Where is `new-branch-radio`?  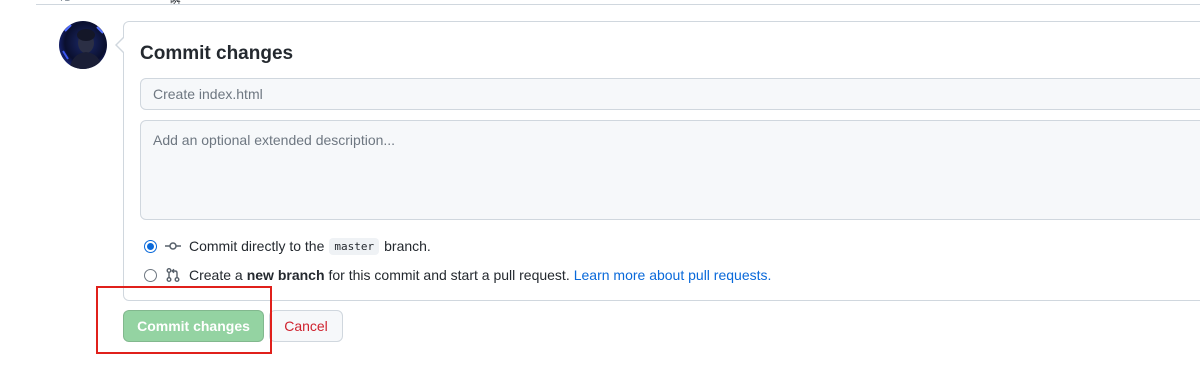
new-branch-radio is located at coordinates (150, 275).